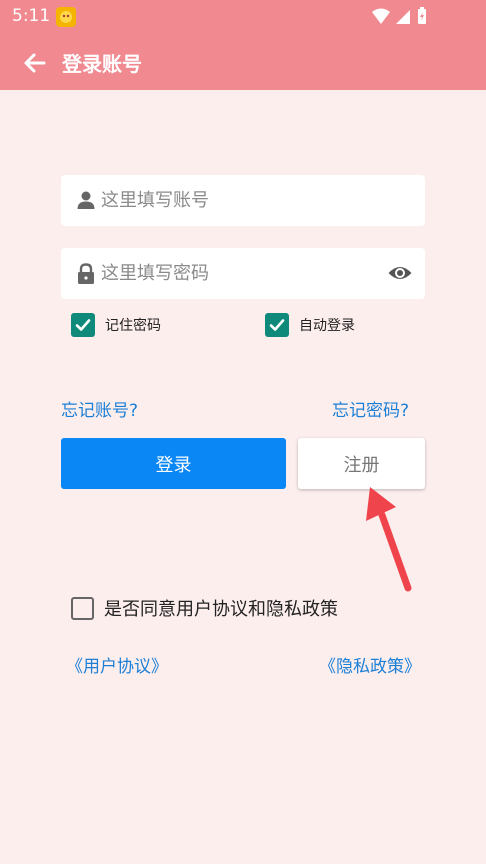 Image resolution: width=486 pixels, height=864 pixels. Describe the element at coordinates (31, 16) in the screenshot. I see `status-time: 5:11` at that location.